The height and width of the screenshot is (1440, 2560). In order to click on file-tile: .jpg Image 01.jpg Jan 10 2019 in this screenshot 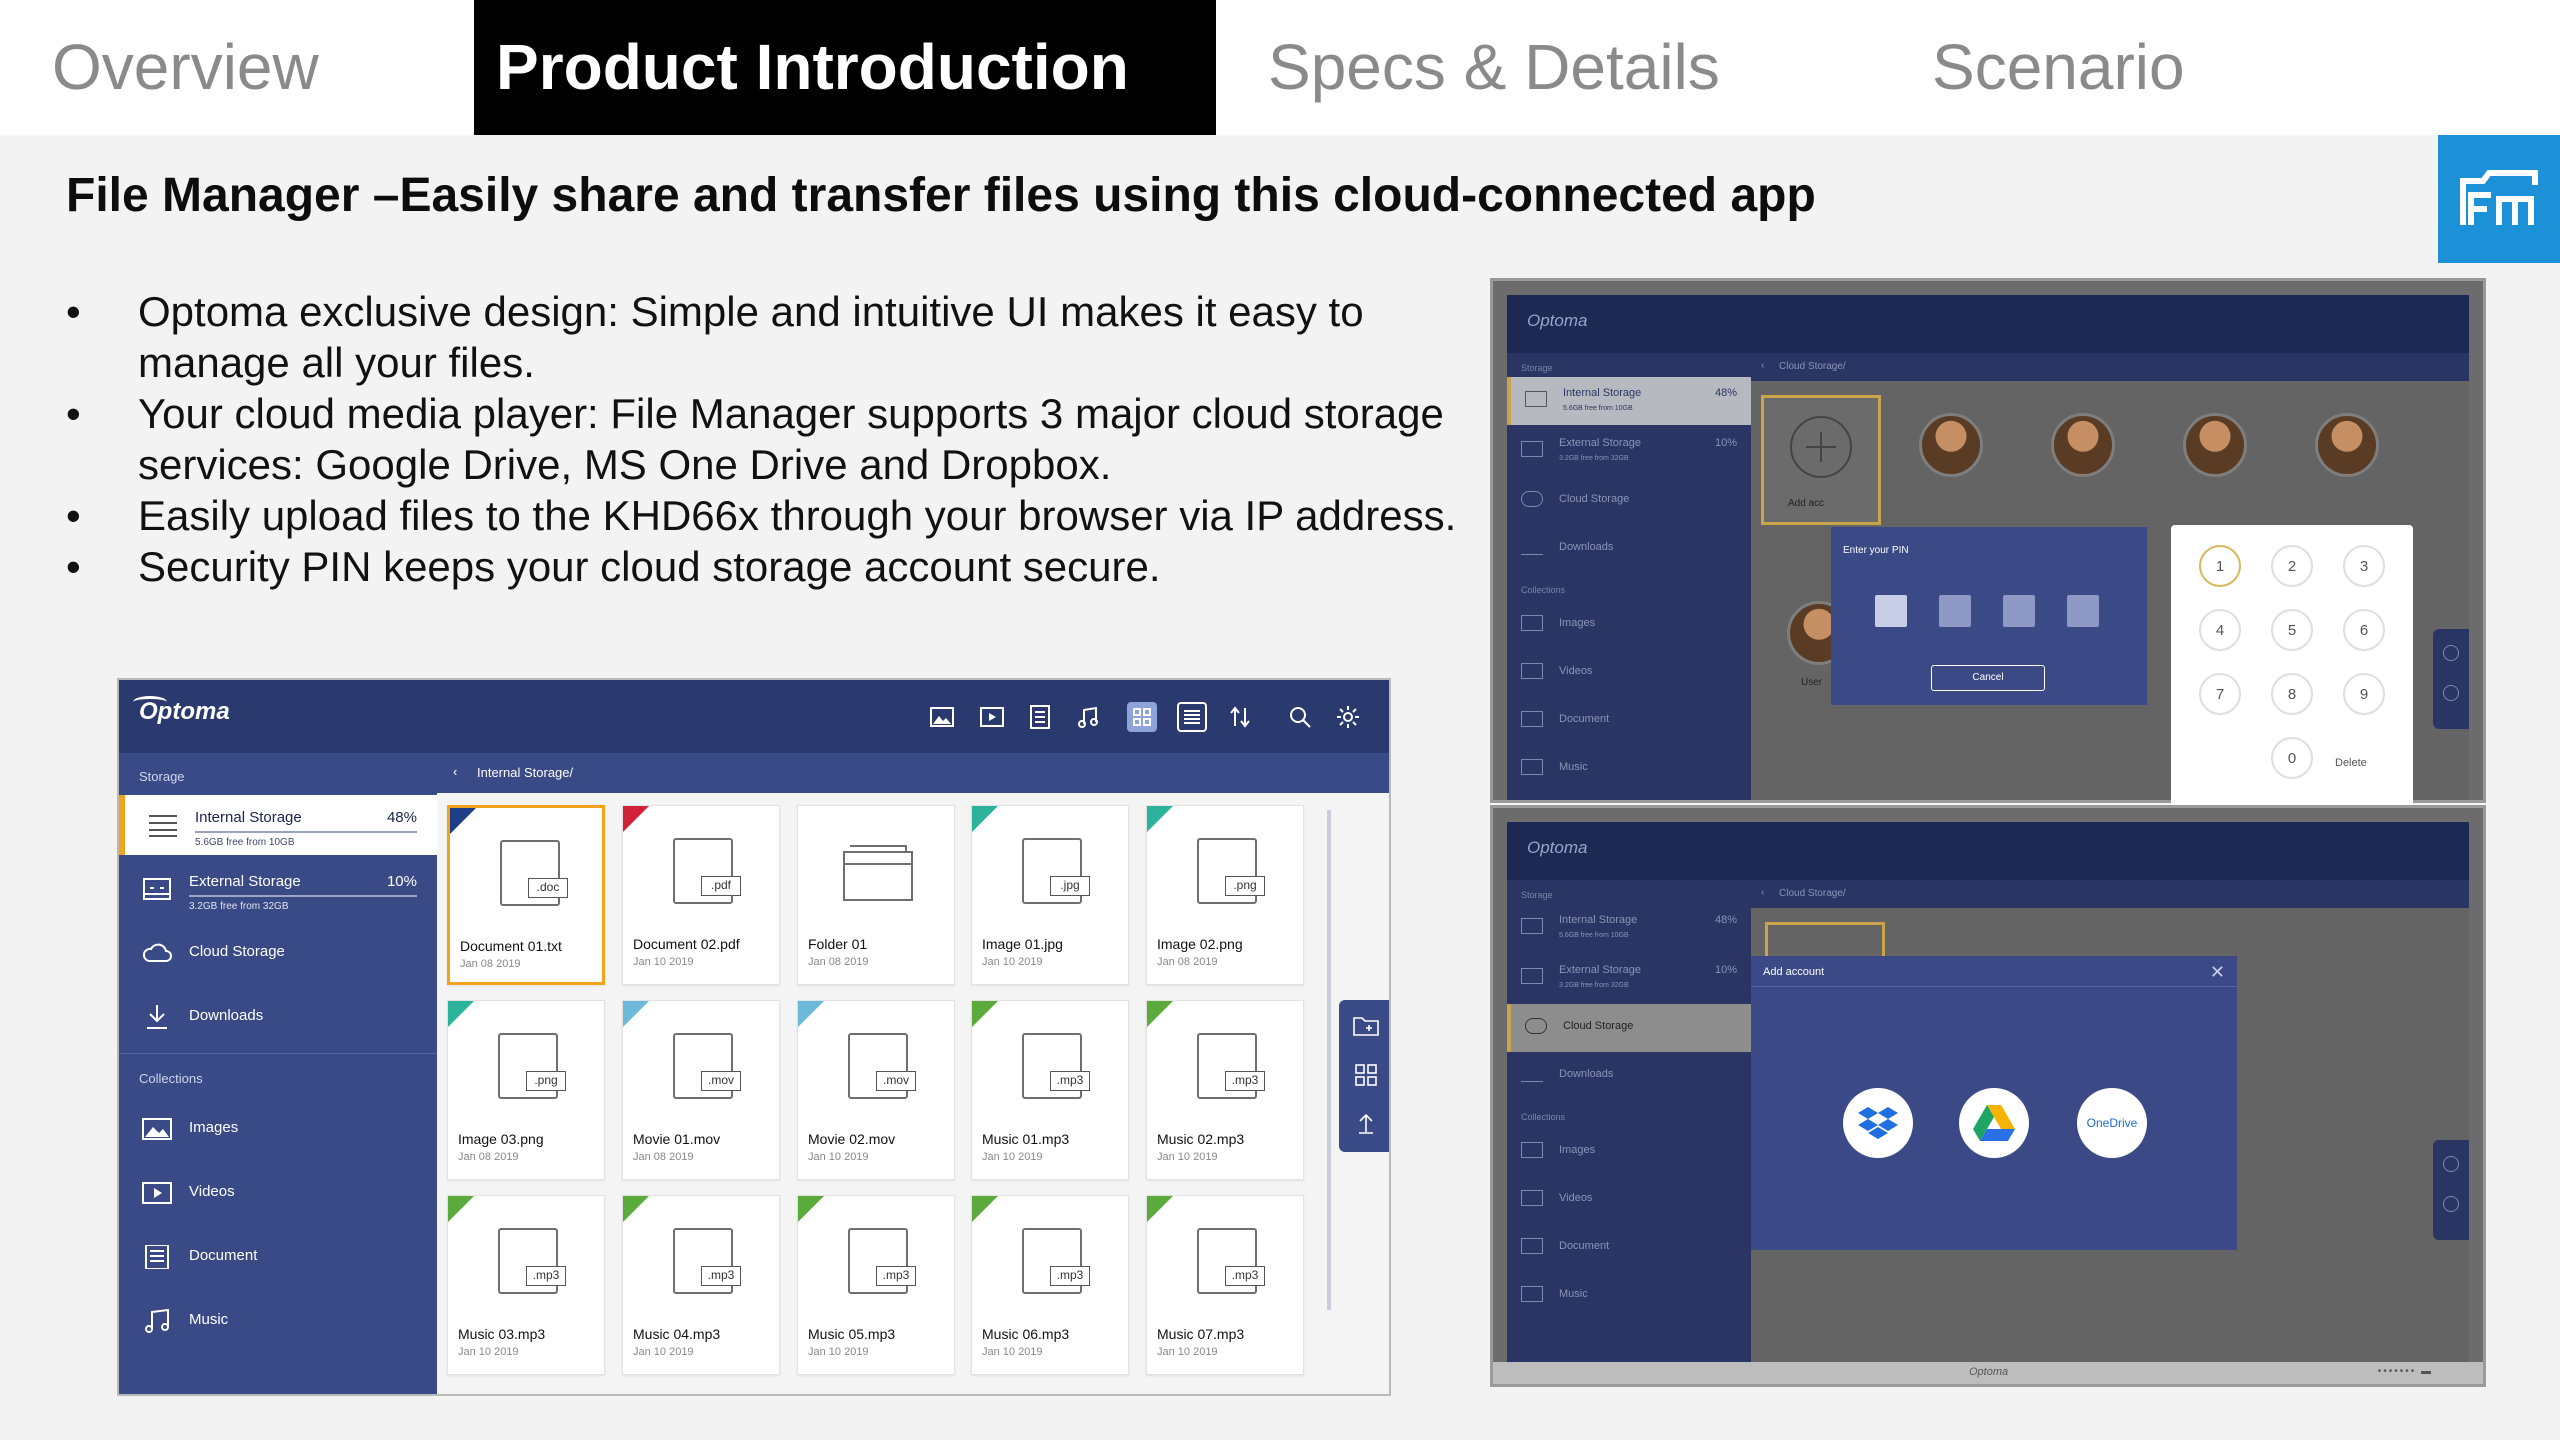, I will do `click(1050, 895)`.